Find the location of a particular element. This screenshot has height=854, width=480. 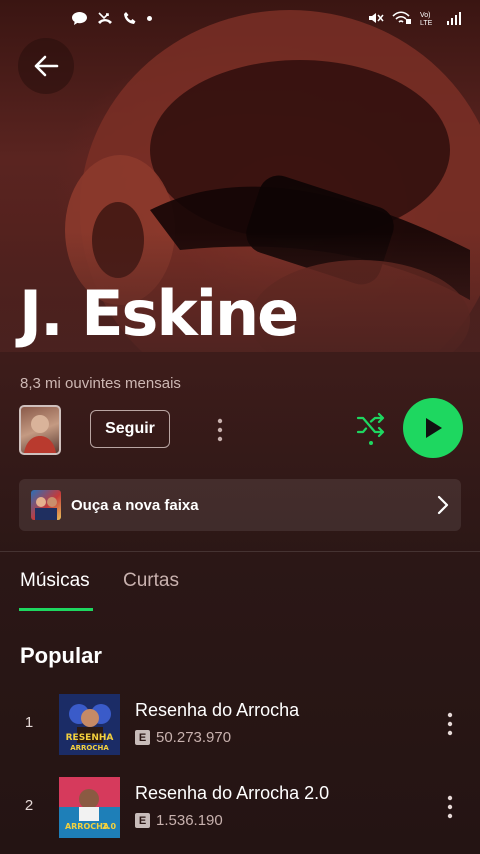

status-bar: Vo) LTE is located at coordinates (240, 18).